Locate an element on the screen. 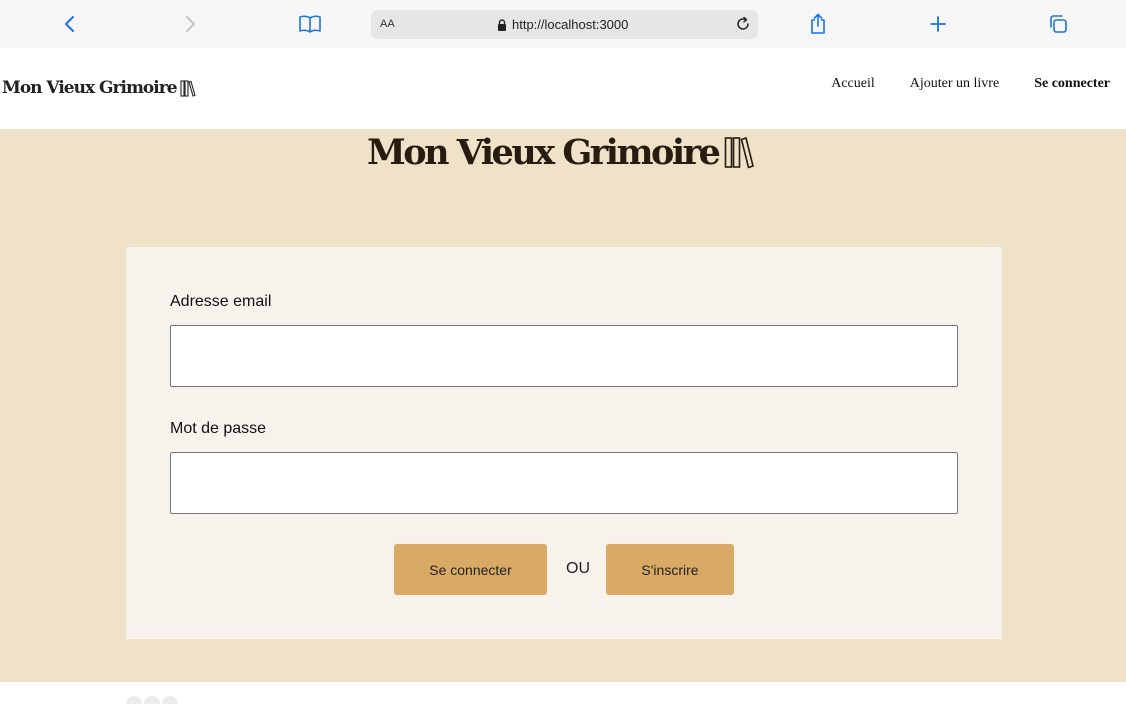 The image size is (1126, 704). main-nav: Accueil Ajouter un livre Se connecter is located at coordinates (970, 84).